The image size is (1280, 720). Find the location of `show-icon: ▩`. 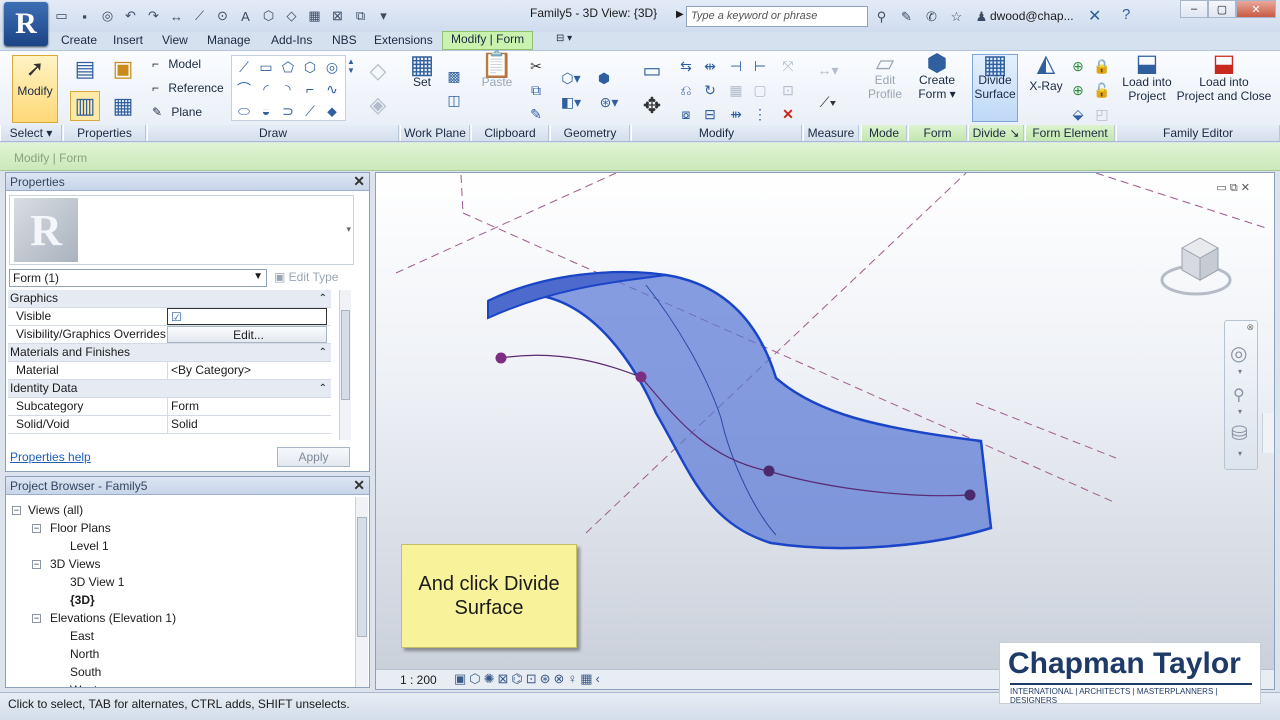

show-icon: ▩ is located at coordinates (454, 76).